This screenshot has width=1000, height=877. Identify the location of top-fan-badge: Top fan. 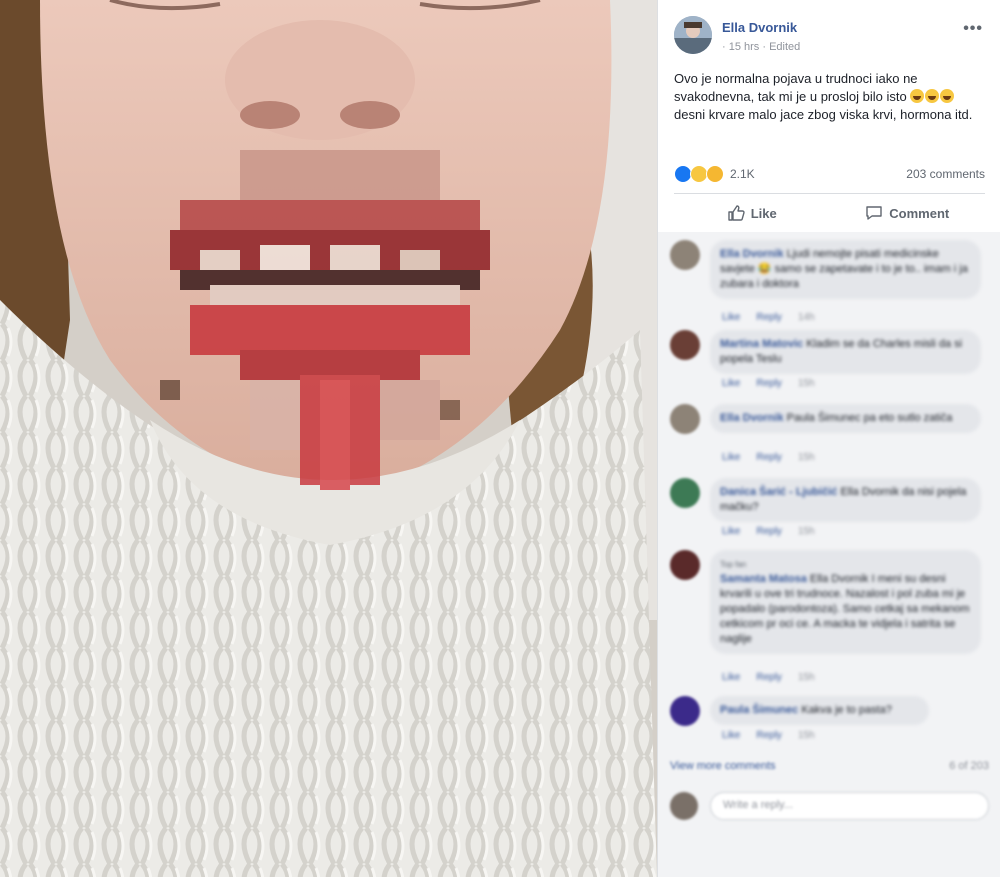
(733, 564).